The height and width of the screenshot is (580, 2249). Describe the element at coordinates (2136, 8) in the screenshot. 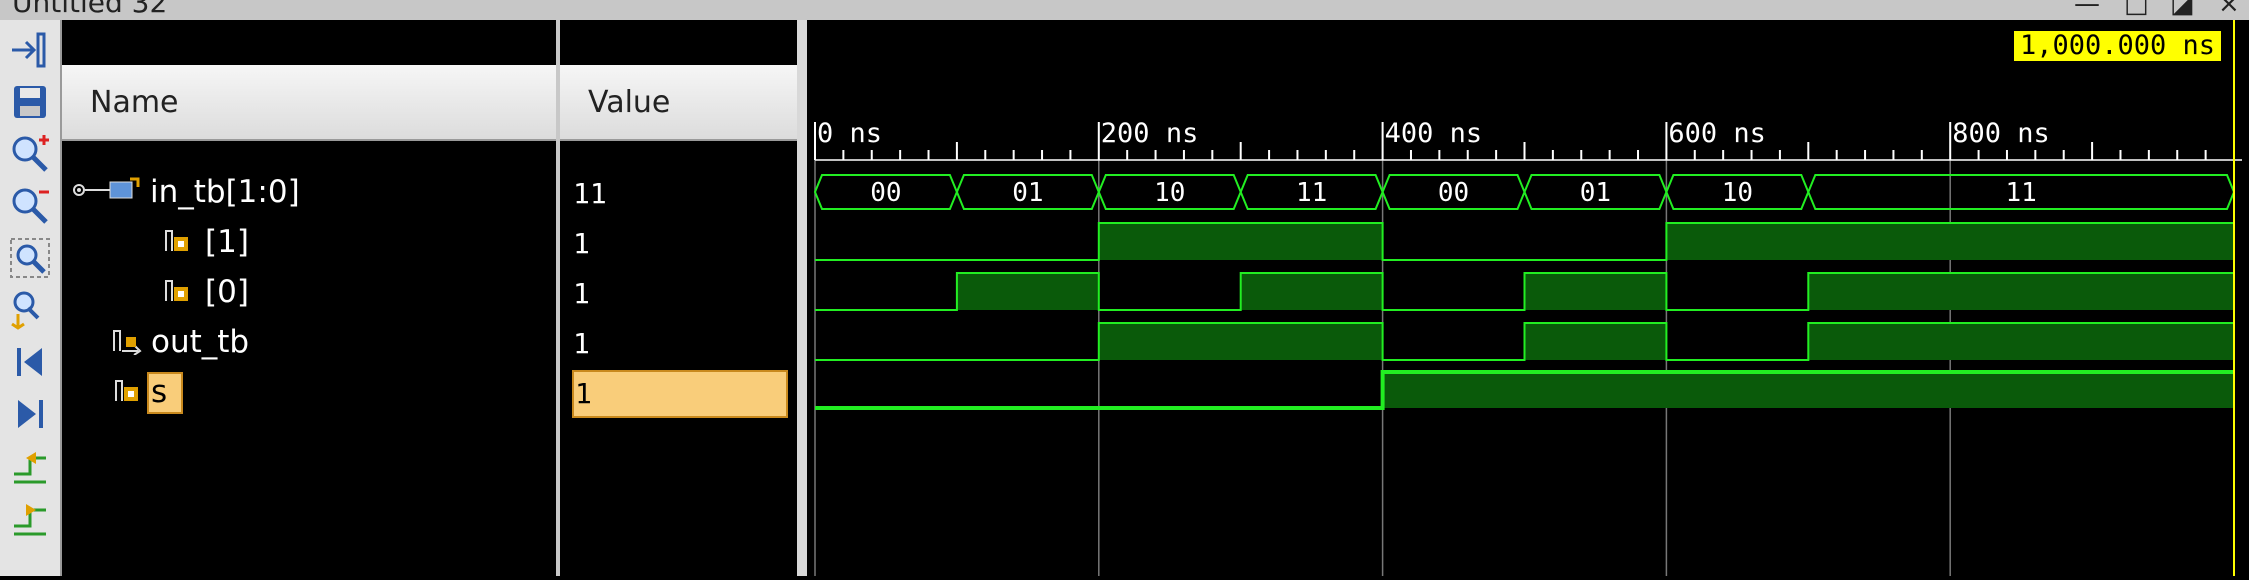

I see `maximize-icon: □` at that location.